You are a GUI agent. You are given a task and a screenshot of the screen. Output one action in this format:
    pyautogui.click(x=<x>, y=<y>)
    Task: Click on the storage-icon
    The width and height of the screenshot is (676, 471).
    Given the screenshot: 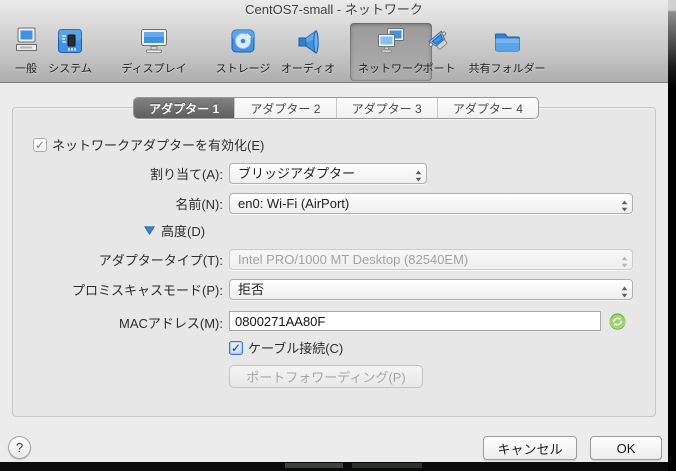 What is the action you would take?
    pyautogui.click(x=243, y=41)
    